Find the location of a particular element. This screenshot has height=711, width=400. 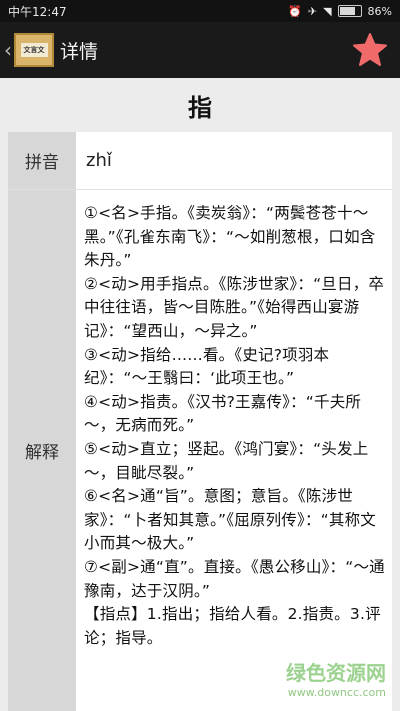

word-title: 指 is located at coordinates (200, 107).